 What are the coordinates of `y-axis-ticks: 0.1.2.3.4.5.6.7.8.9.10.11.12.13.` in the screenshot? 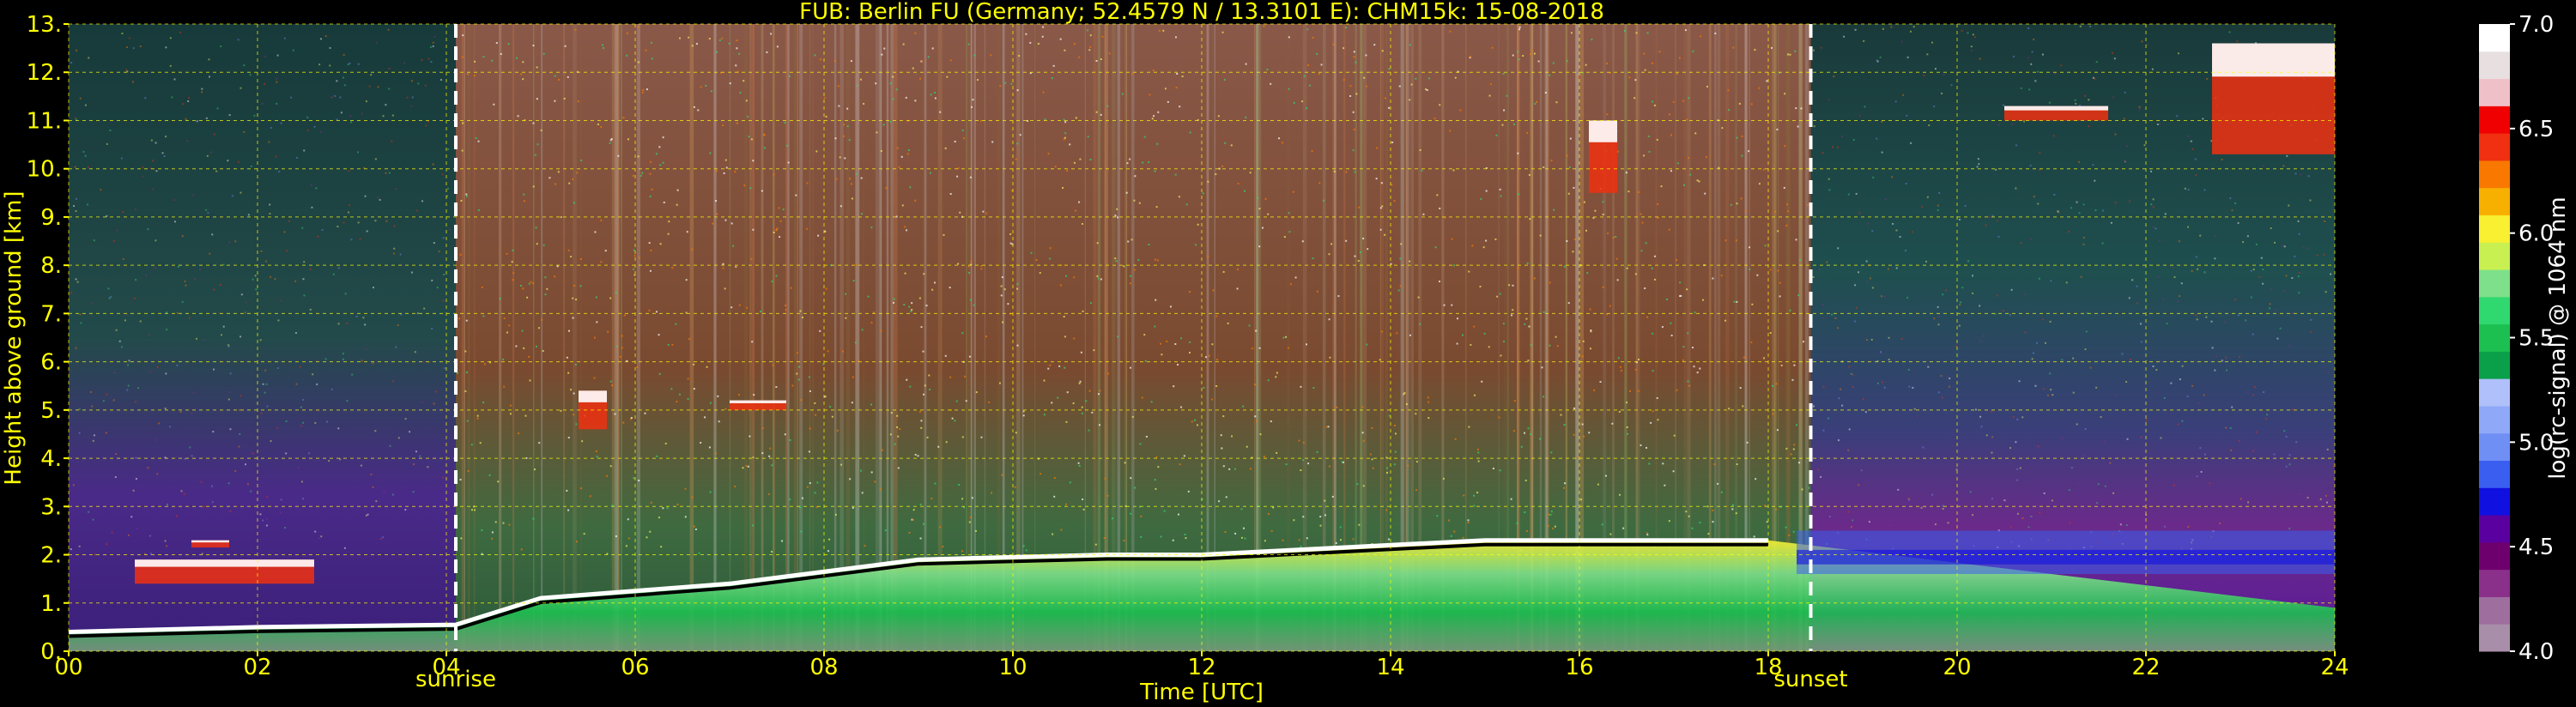 It's located at (48, 338).